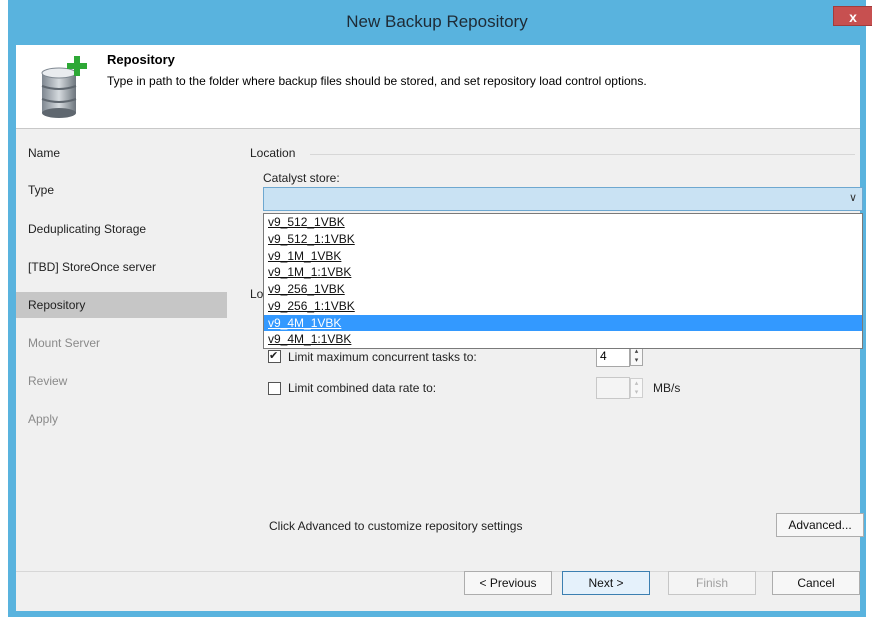 This screenshot has width=872, height=619. What do you see at coordinates (121, 153) in the screenshot?
I see `step-name: Name` at bounding box center [121, 153].